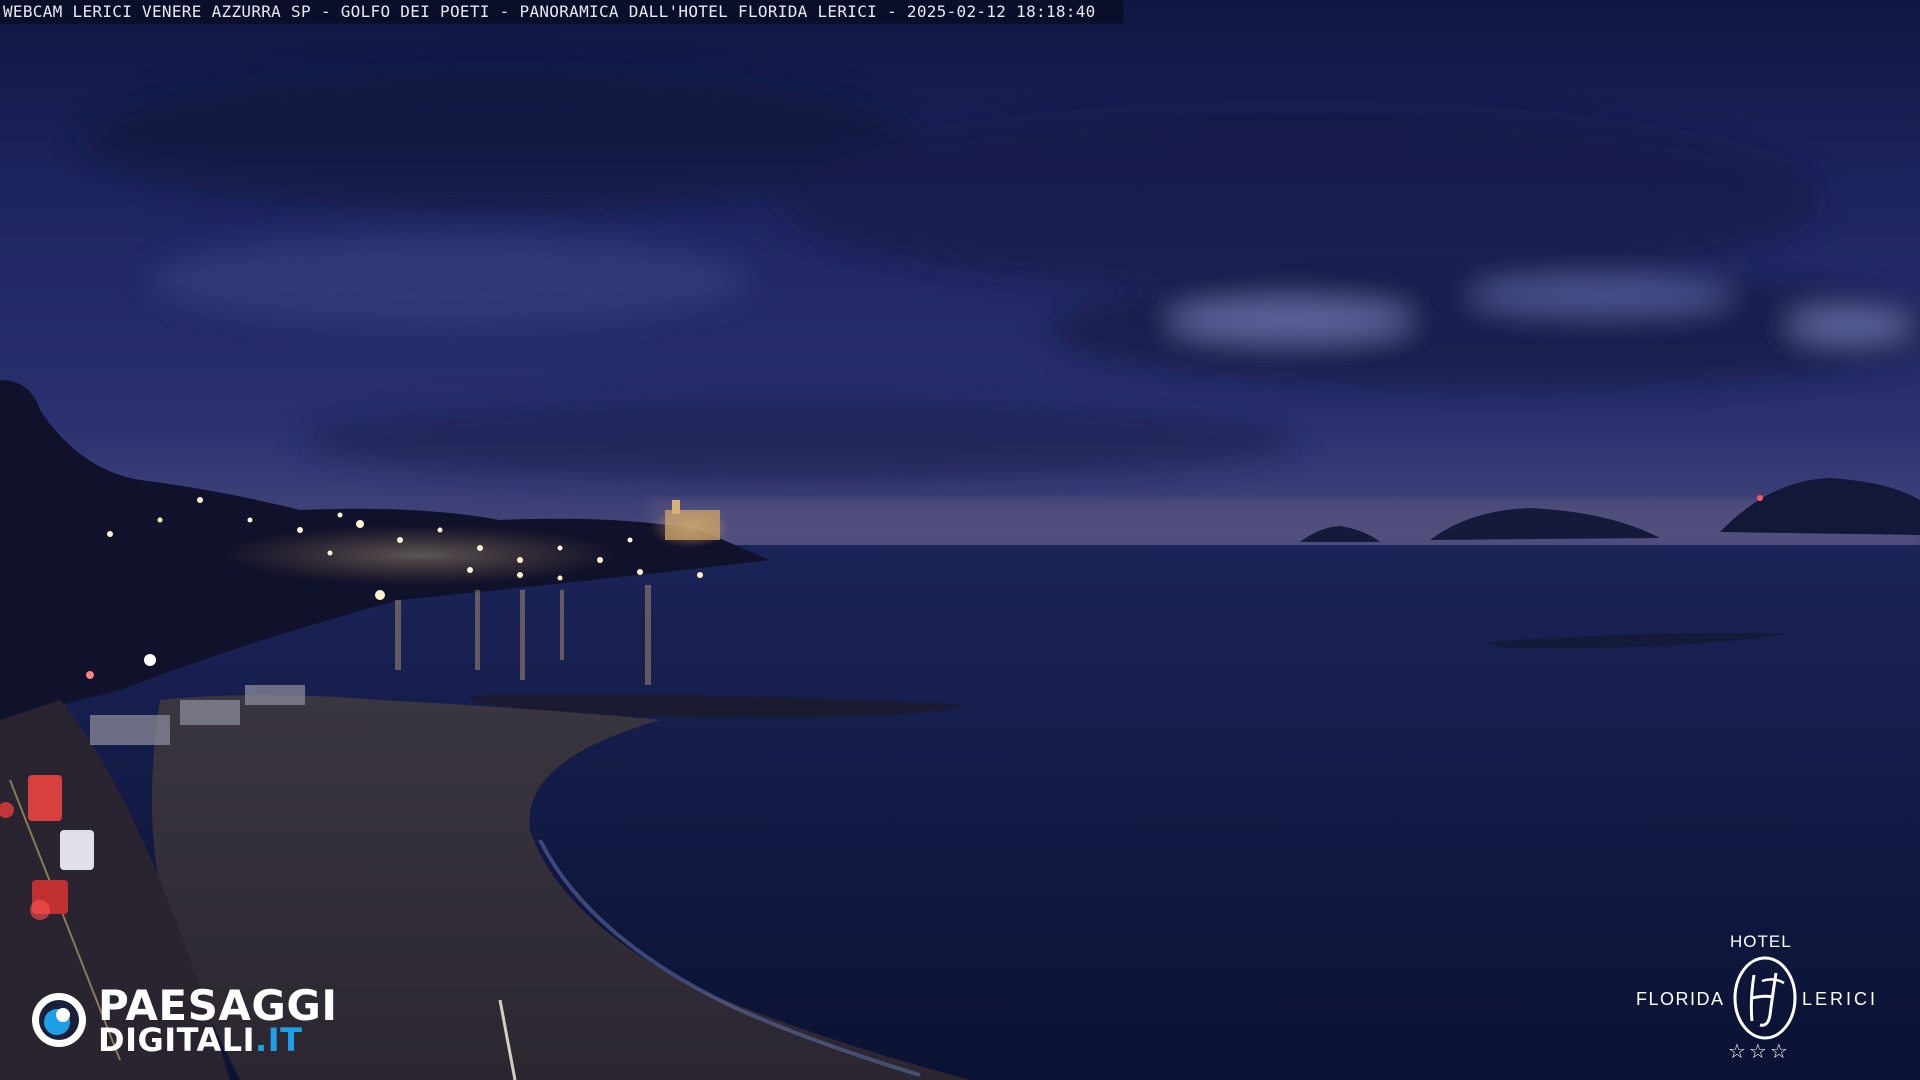 The image size is (1920, 1080). What do you see at coordinates (1759, 1051) in the screenshot?
I see `rating-stars-icon: ☆☆☆` at bounding box center [1759, 1051].